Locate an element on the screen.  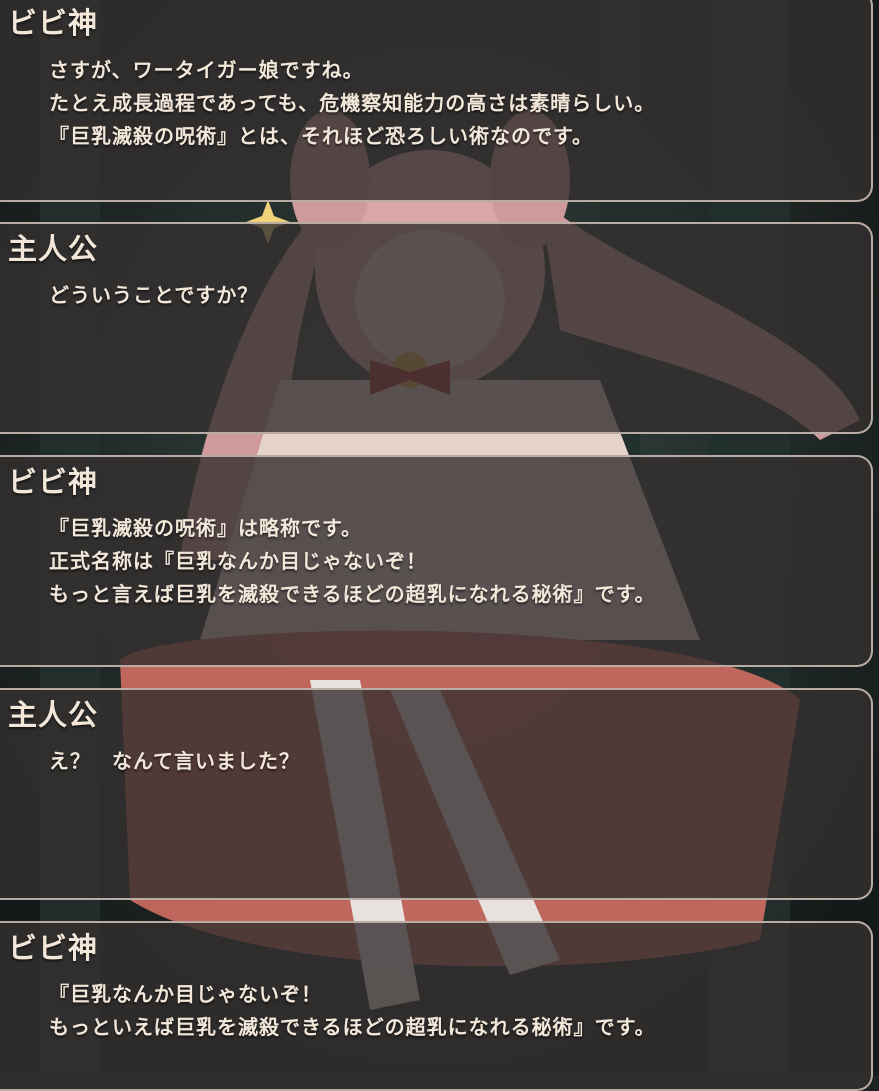
dialogue-line: 『巨乳滅殺の呪術』は略称です。 is located at coordinates (205, 528).